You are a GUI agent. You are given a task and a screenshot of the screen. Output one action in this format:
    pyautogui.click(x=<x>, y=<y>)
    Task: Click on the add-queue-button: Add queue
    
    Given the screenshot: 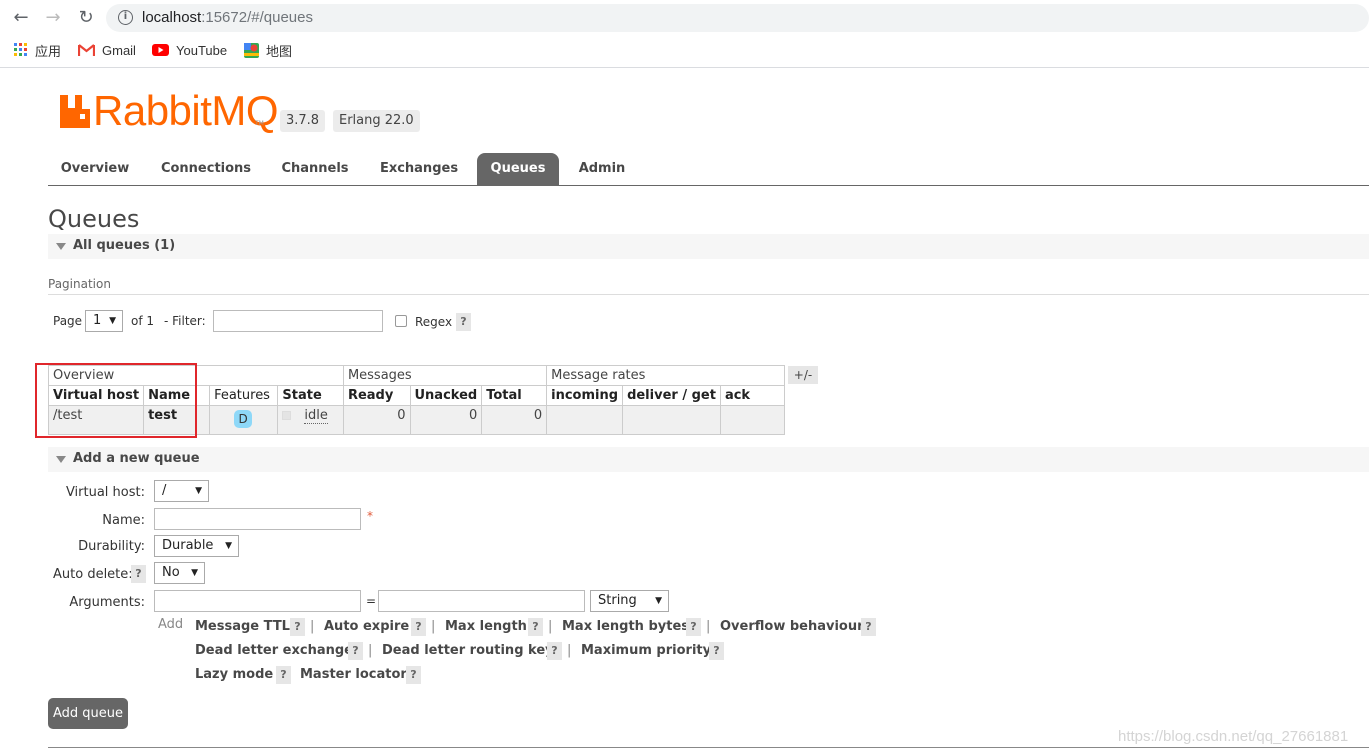 What is the action you would take?
    pyautogui.click(x=88, y=713)
    